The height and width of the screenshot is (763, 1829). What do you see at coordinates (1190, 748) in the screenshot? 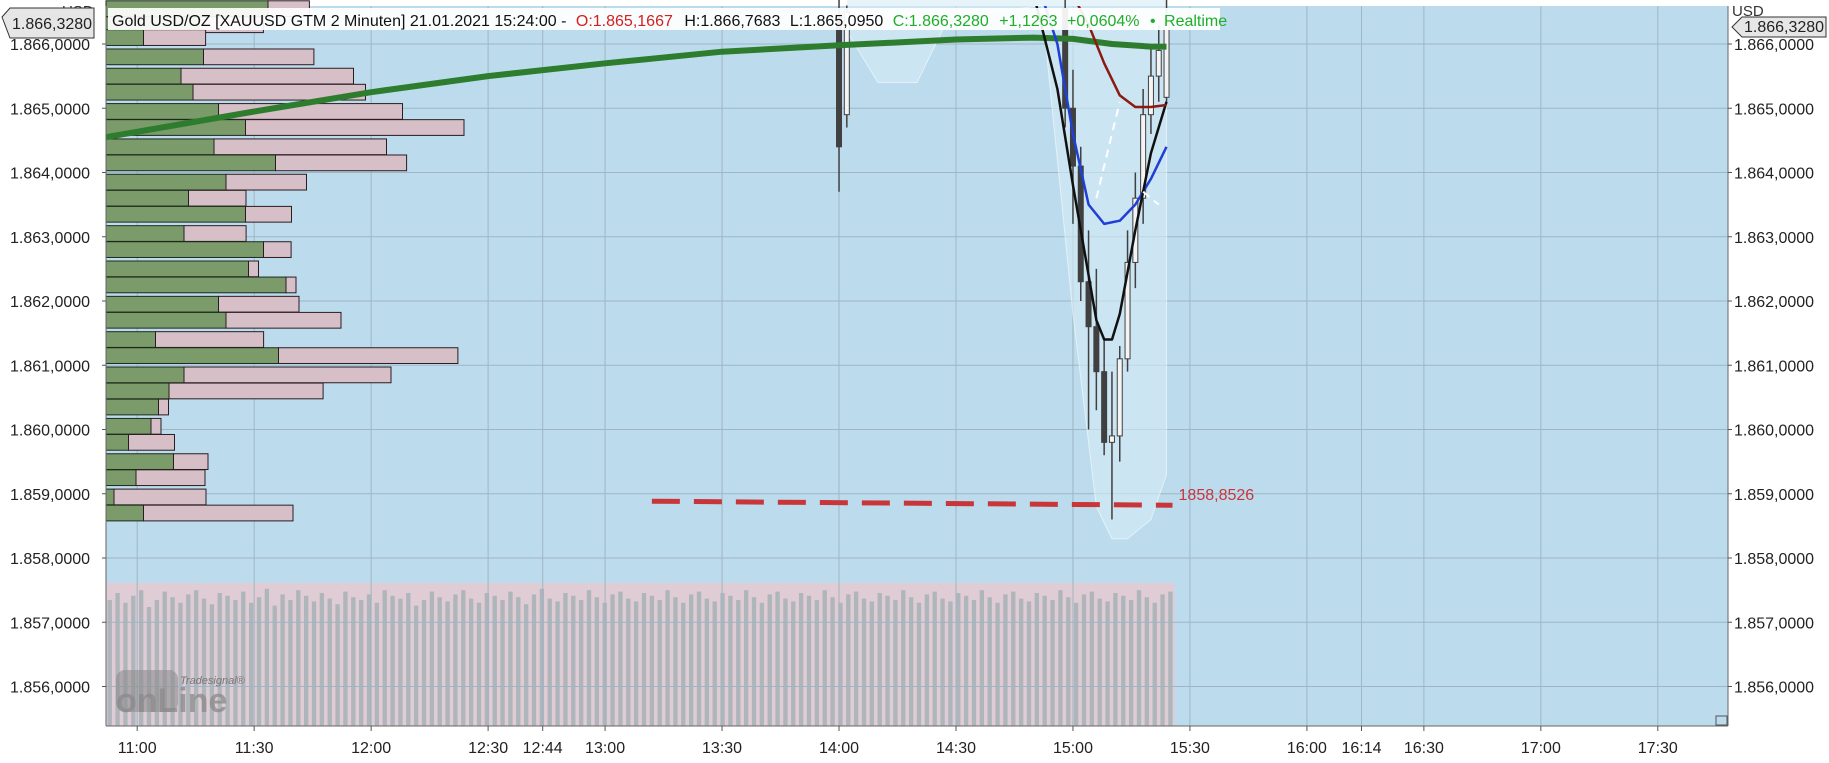
I see `x-tick-label: 15:30` at bounding box center [1190, 748].